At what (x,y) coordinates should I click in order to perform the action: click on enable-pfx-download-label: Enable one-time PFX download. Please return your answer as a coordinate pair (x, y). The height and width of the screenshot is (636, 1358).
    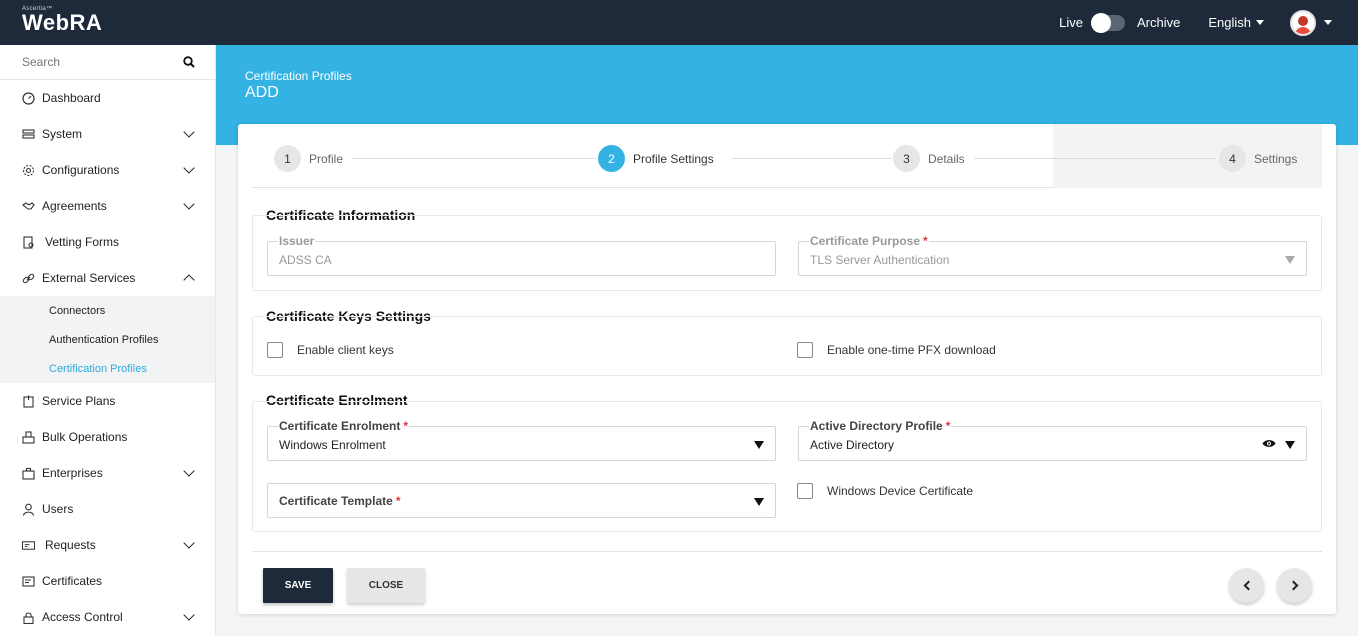
    Looking at the image, I should click on (911, 350).